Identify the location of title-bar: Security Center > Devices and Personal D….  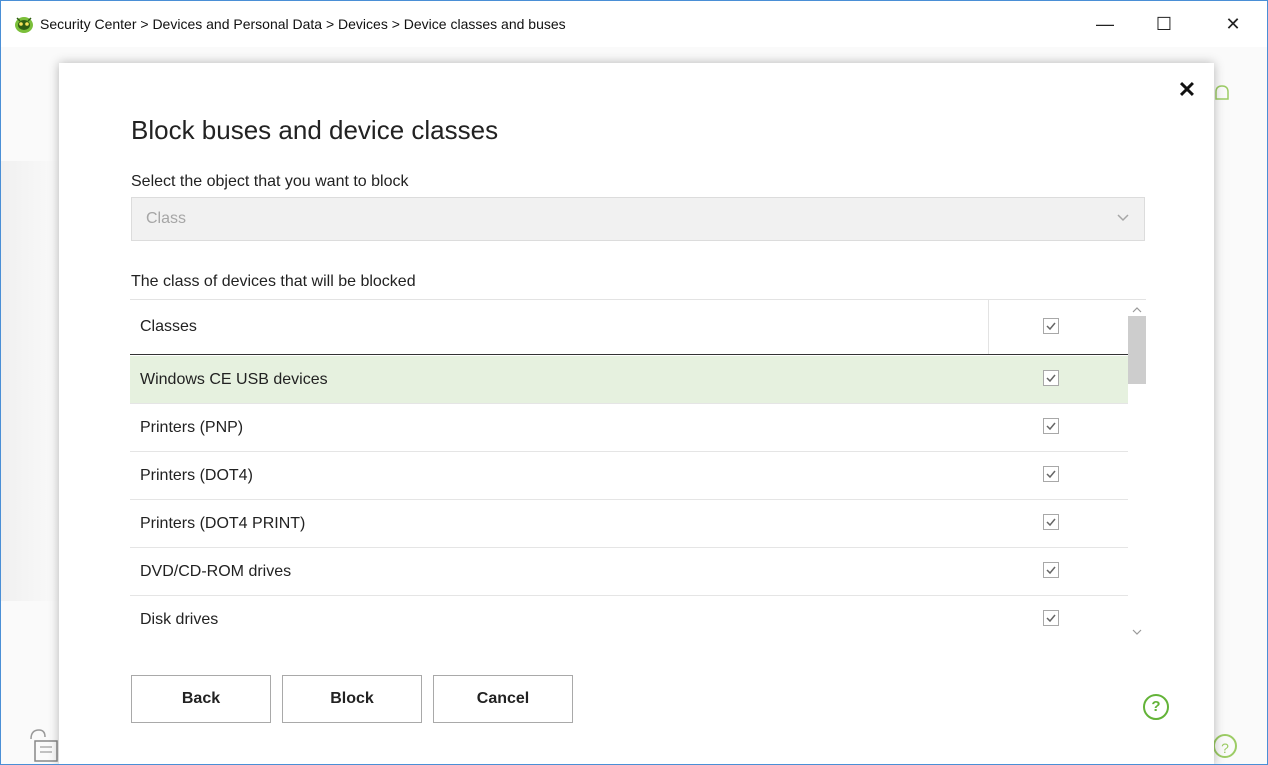
(634, 24).